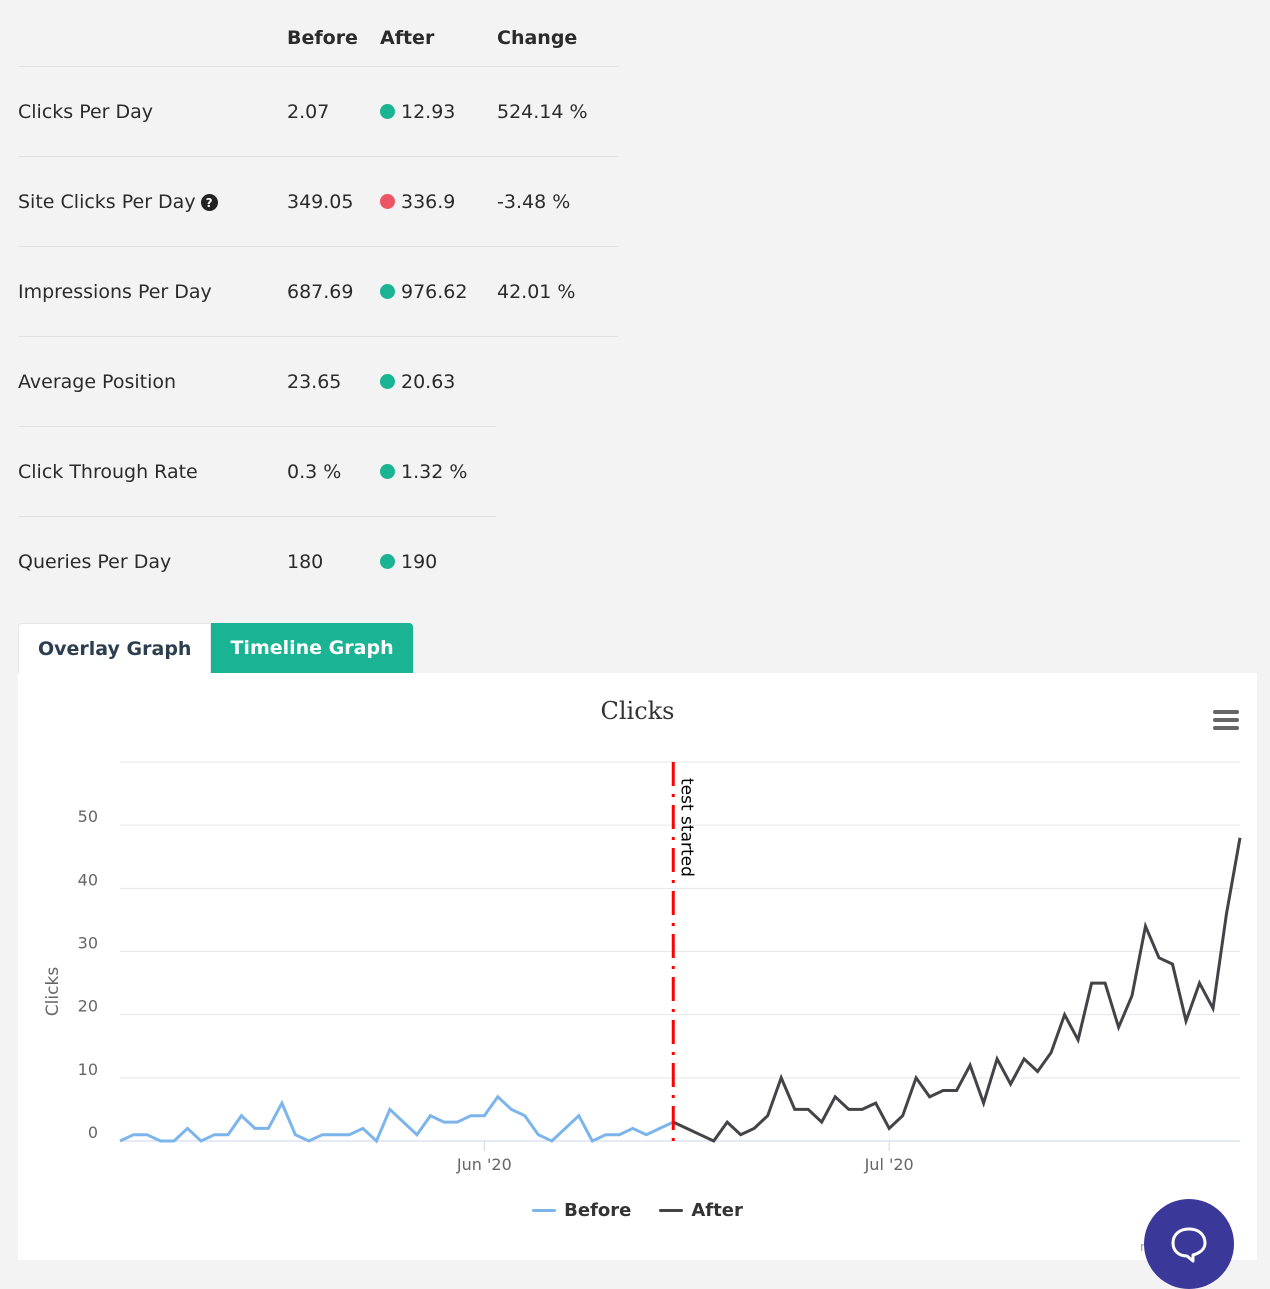 The image size is (1270, 1289). I want to click on metric-after-value: 336.9, so click(428, 202).